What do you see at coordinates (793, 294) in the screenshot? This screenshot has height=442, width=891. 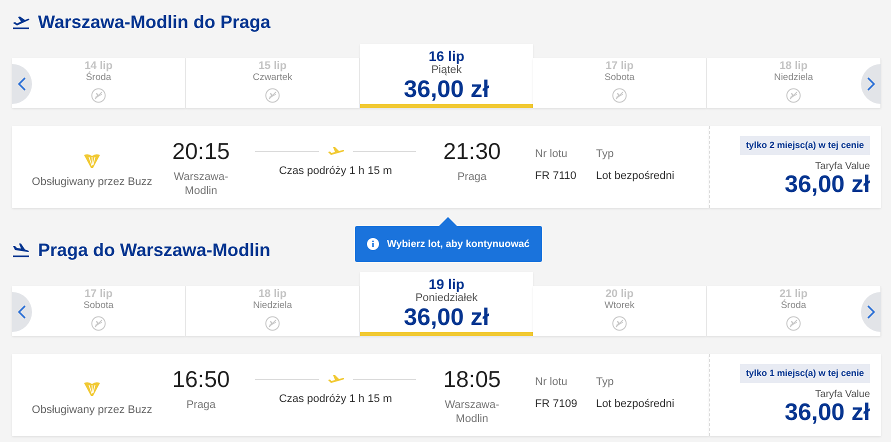 I see `date-label: 21 lip` at bounding box center [793, 294].